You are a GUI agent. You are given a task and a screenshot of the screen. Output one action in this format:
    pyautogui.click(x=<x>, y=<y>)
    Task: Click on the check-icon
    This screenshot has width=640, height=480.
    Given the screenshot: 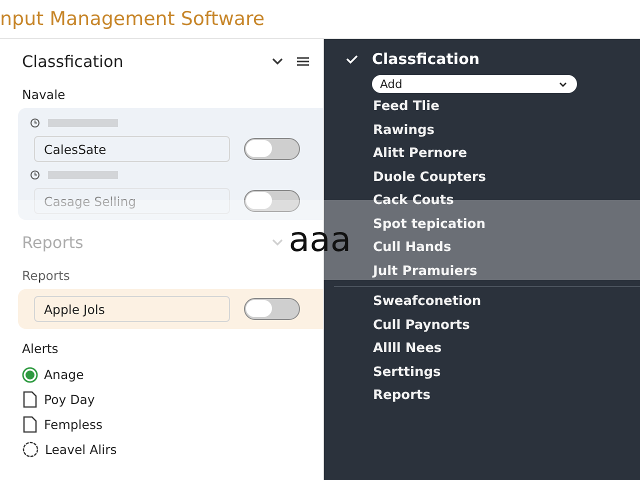 What is the action you would take?
    pyautogui.click(x=352, y=59)
    